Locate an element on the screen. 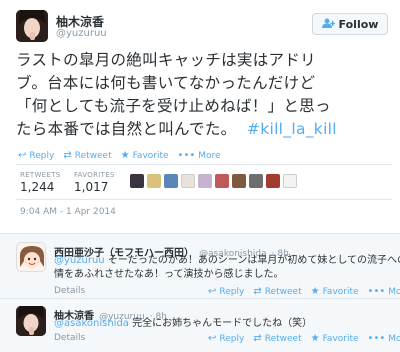  retweets-count: 1,244 is located at coordinates (37, 187).